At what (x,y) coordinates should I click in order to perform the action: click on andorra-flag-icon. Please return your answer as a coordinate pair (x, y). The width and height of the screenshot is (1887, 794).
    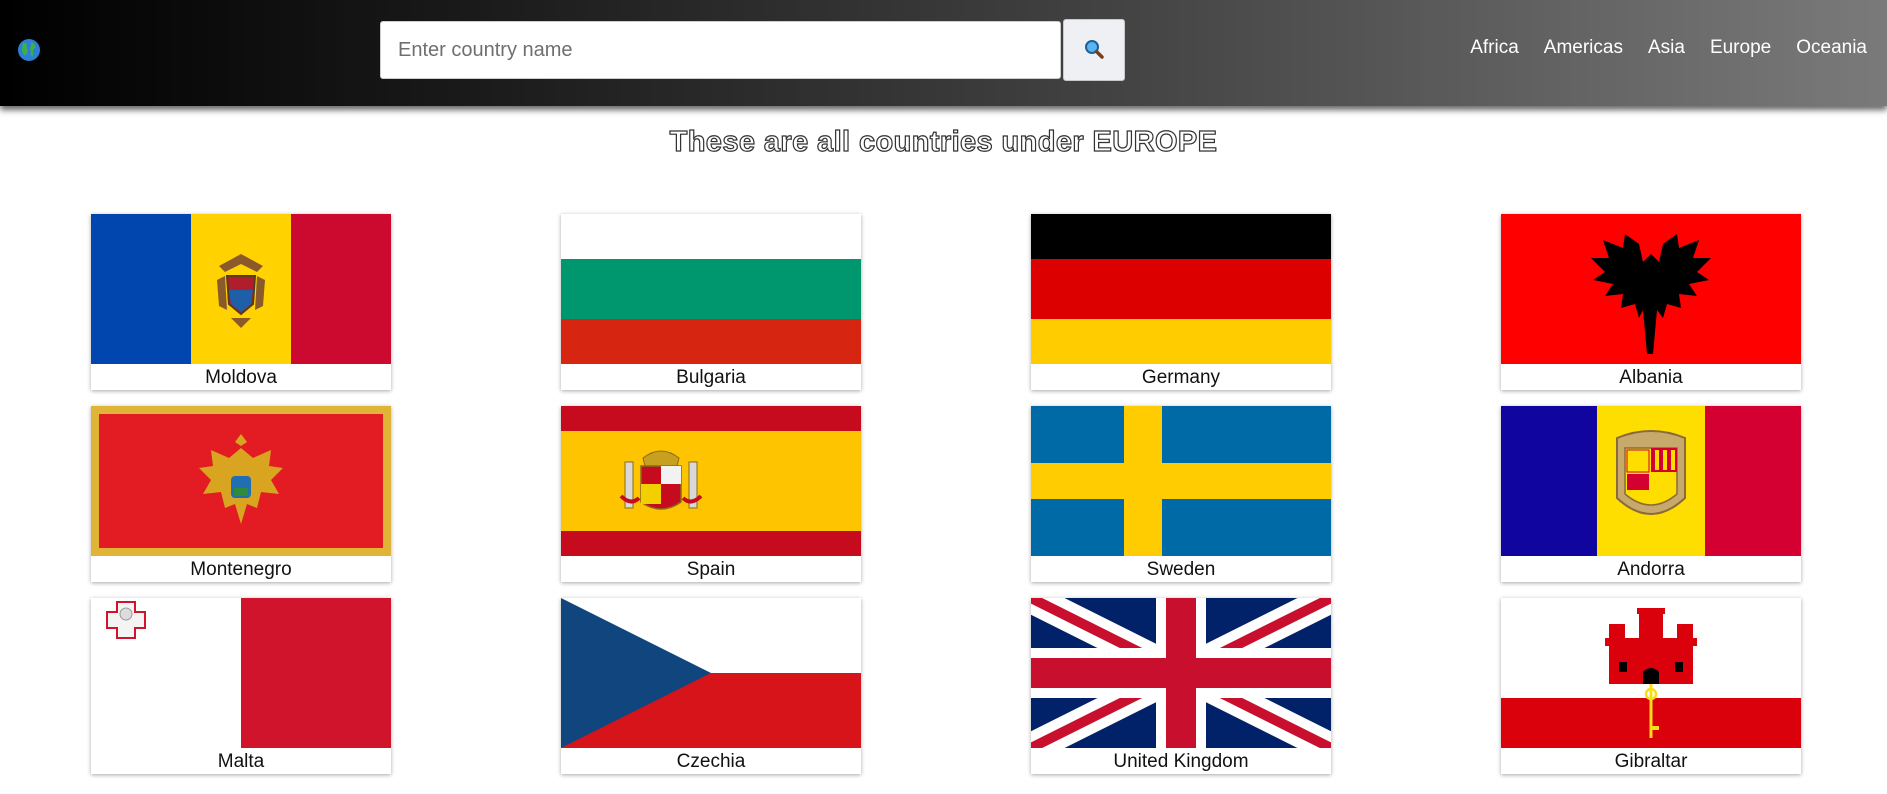
    Looking at the image, I should click on (1651, 481).